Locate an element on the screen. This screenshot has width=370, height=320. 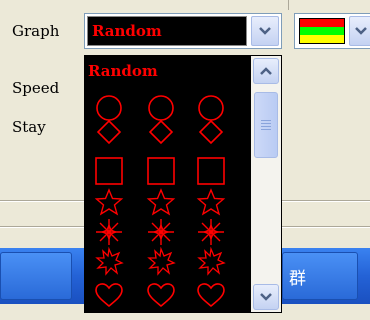
scroll-up-button is located at coordinates (266, 71).